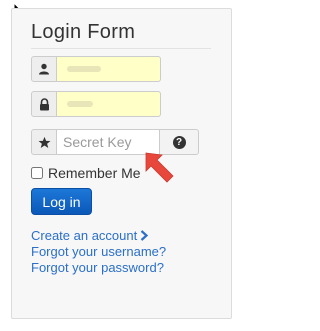  Describe the element at coordinates (109, 69) in the screenshot. I see `username-input` at that location.